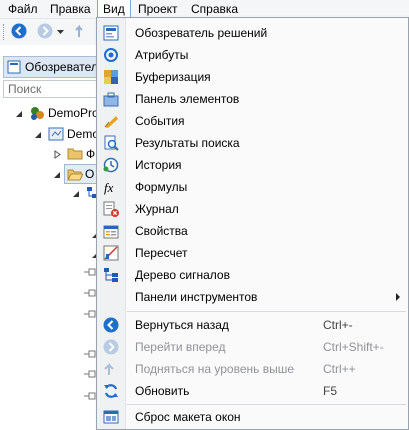  I want to click on module-icon, so click(56, 134).